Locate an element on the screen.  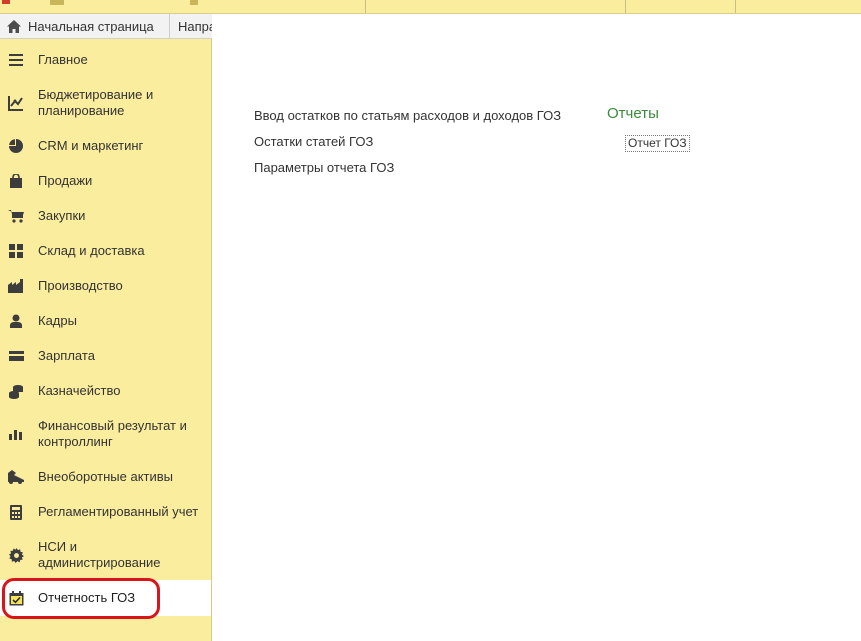
sidebar-item-label: Производство is located at coordinates (80, 285).